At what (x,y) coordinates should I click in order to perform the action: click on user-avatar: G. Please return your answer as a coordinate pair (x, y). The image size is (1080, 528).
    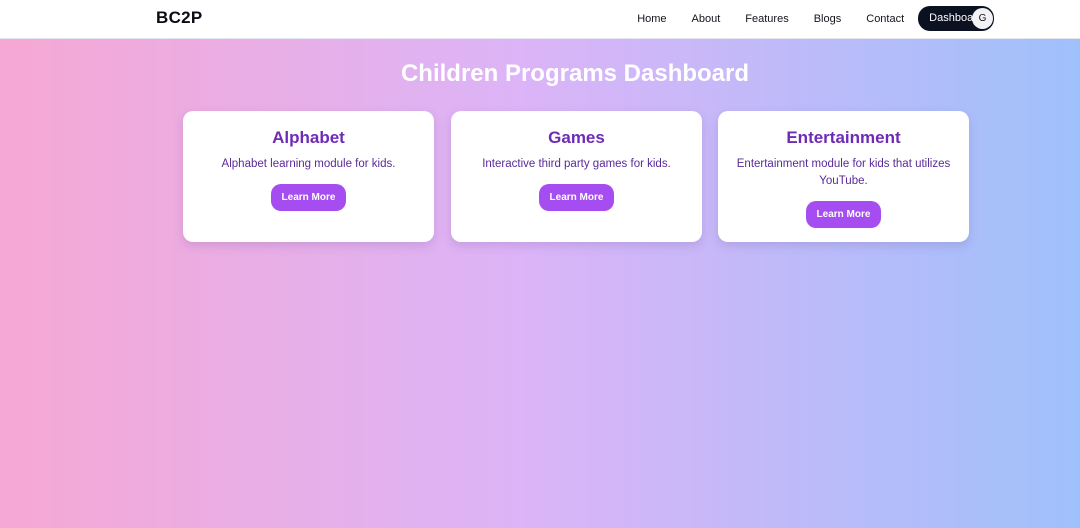
    Looking at the image, I should click on (982, 18).